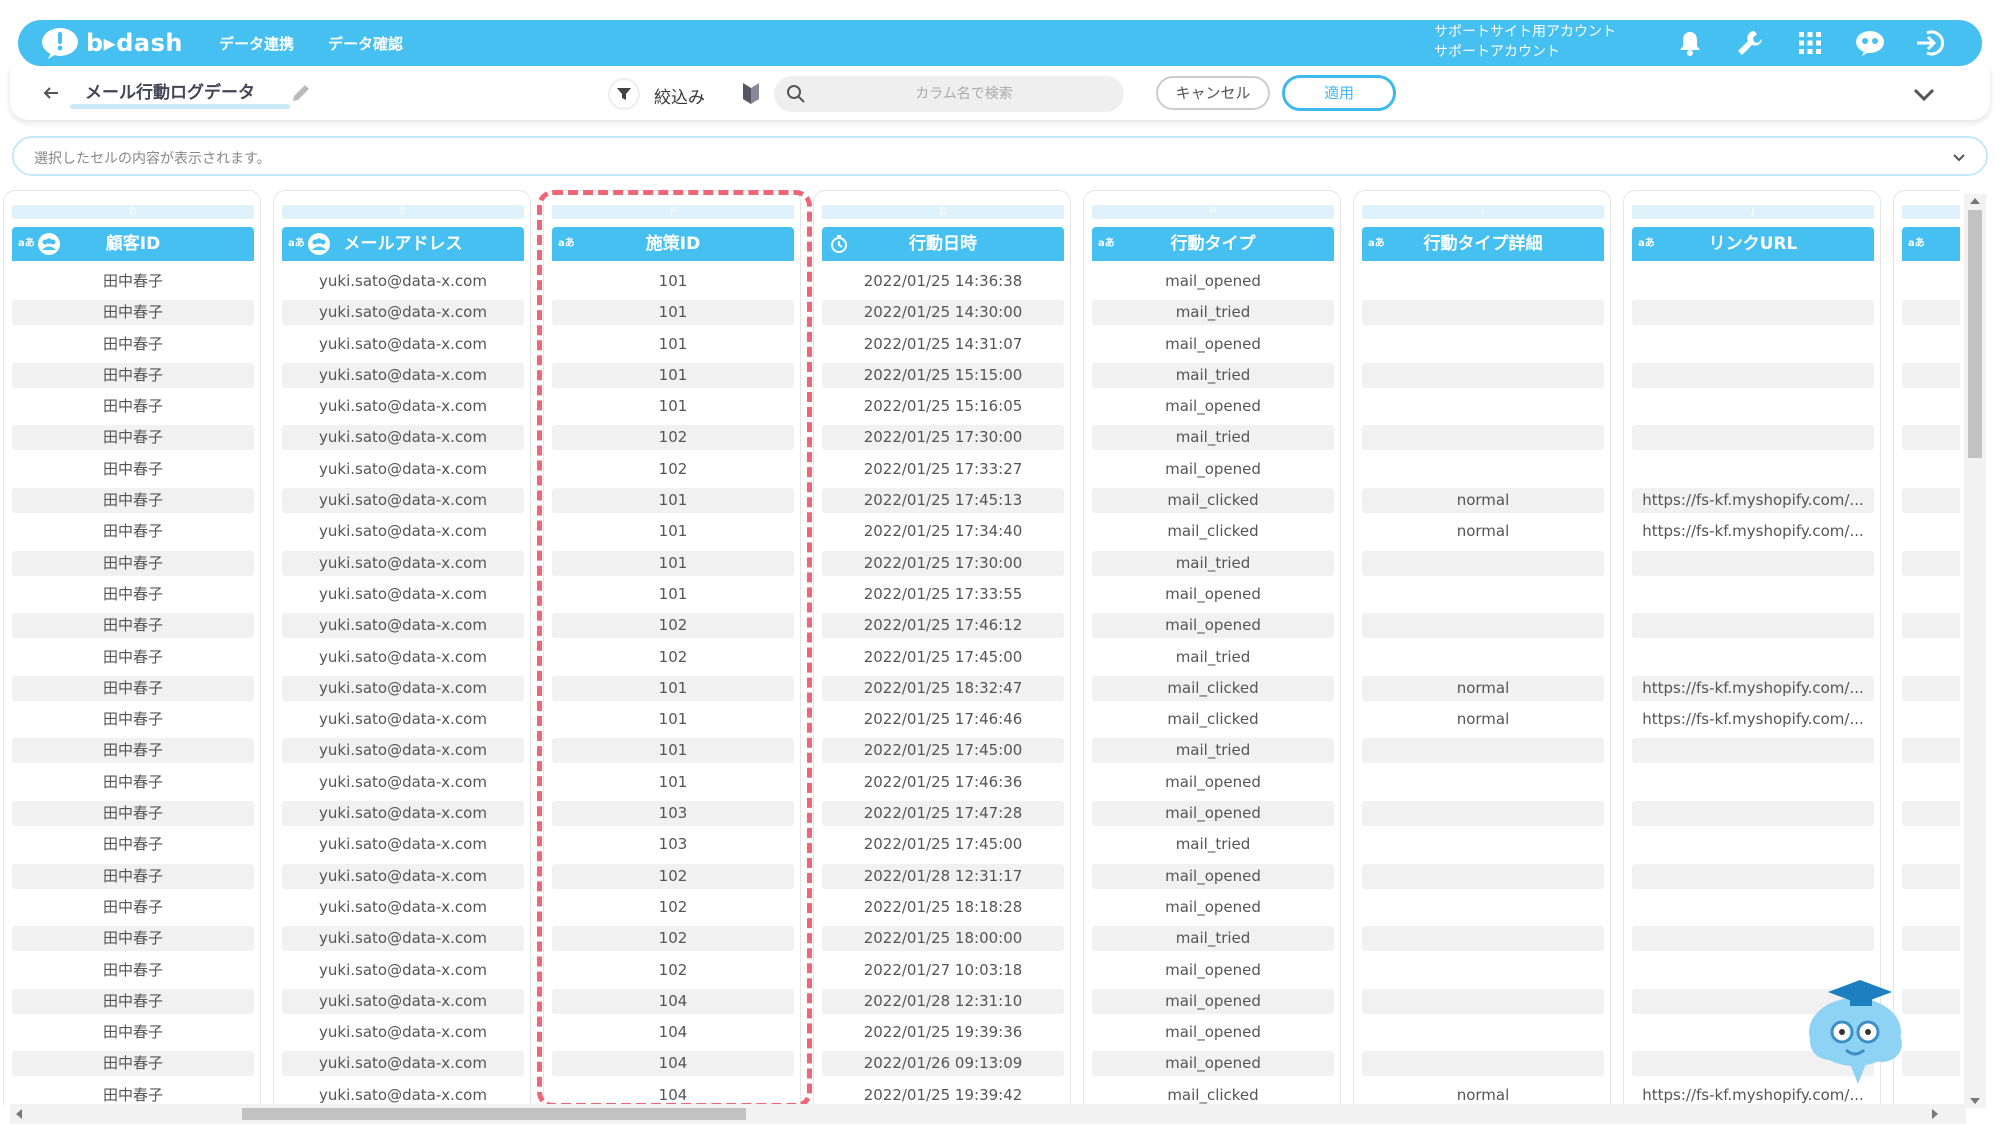 This screenshot has width=2000, height=1125. Describe the element at coordinates (1483, 212) in the screenshot. I see `column-letter: I` at that location.